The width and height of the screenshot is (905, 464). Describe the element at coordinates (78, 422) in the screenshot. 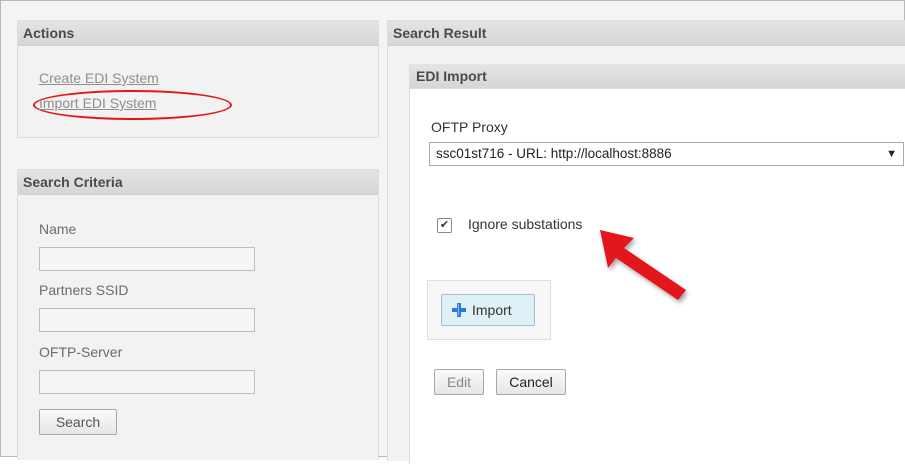

I see `search-button: Search` at that location.